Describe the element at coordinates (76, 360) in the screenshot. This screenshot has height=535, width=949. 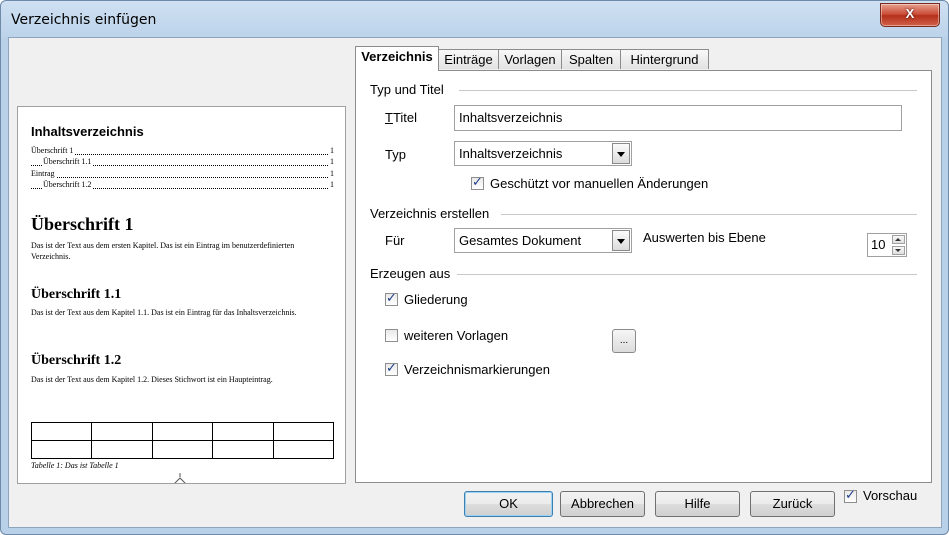
I see `preview-heading-1-2: Überschrift 1.2` at that location.